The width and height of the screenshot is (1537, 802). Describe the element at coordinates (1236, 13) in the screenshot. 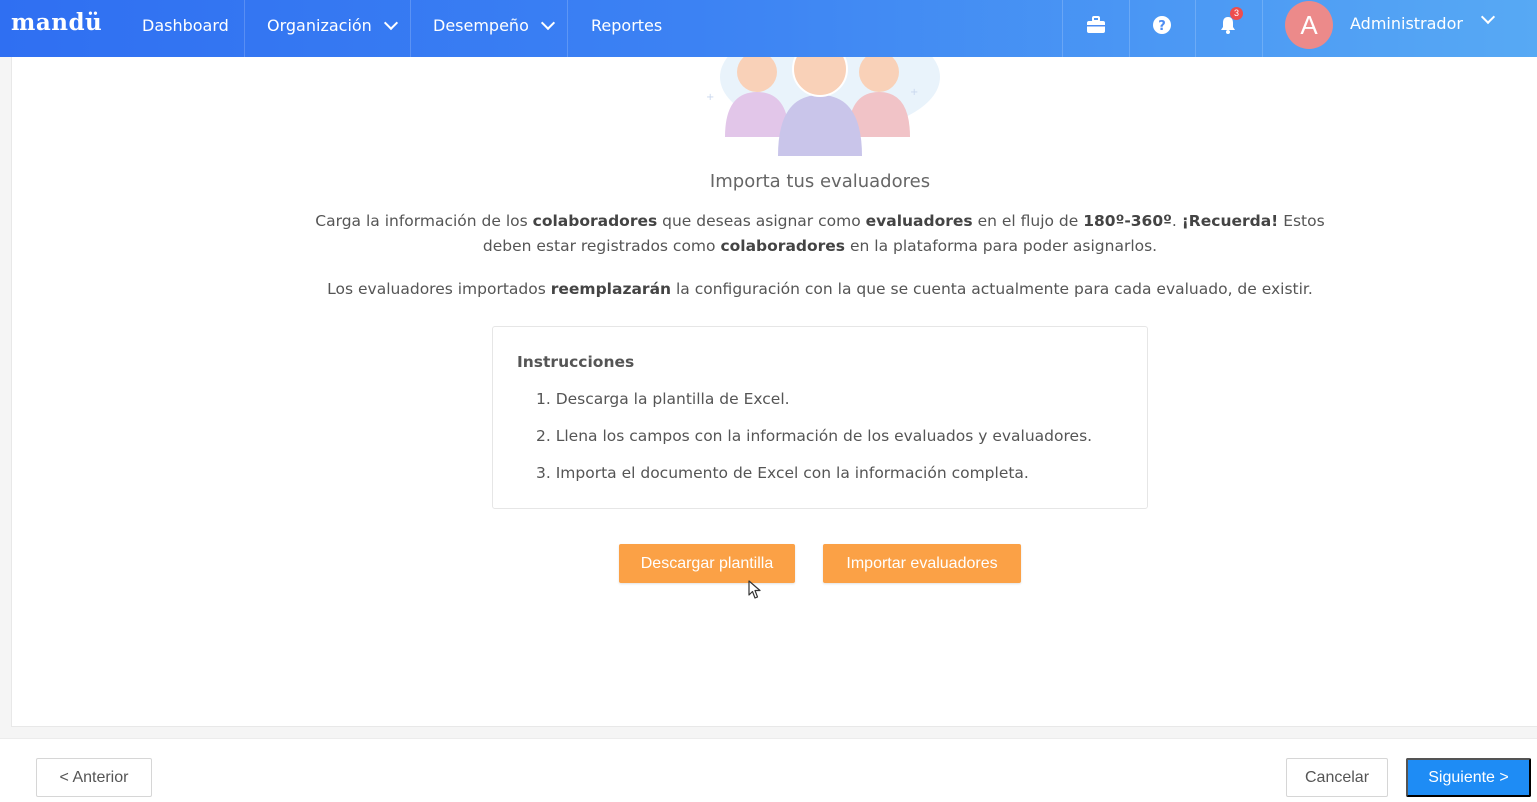

I see `notification-badge: 3` at that location.